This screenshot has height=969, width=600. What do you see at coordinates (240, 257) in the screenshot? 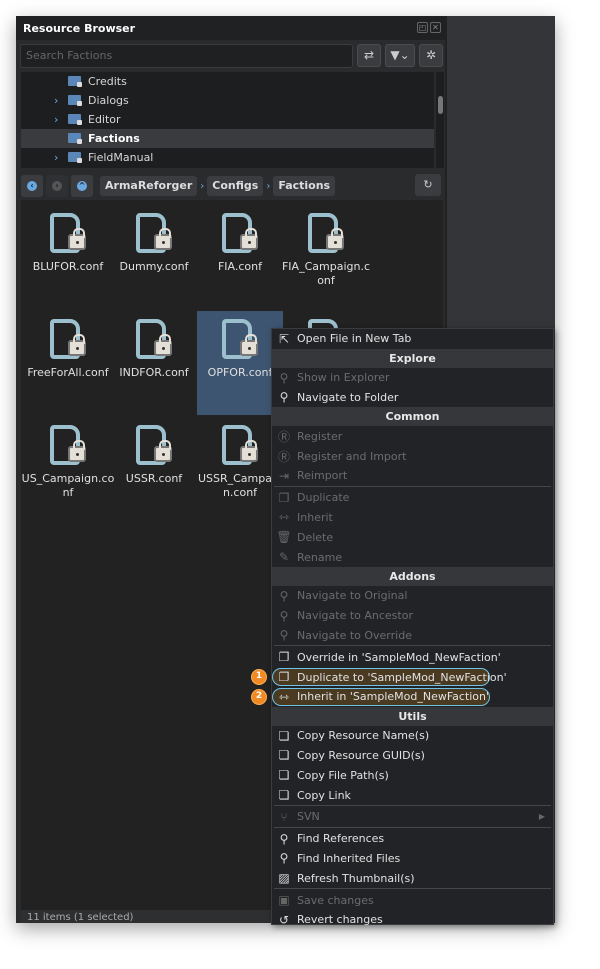
I see `file-item: FIA.conf` at bounding box center [240, 257].